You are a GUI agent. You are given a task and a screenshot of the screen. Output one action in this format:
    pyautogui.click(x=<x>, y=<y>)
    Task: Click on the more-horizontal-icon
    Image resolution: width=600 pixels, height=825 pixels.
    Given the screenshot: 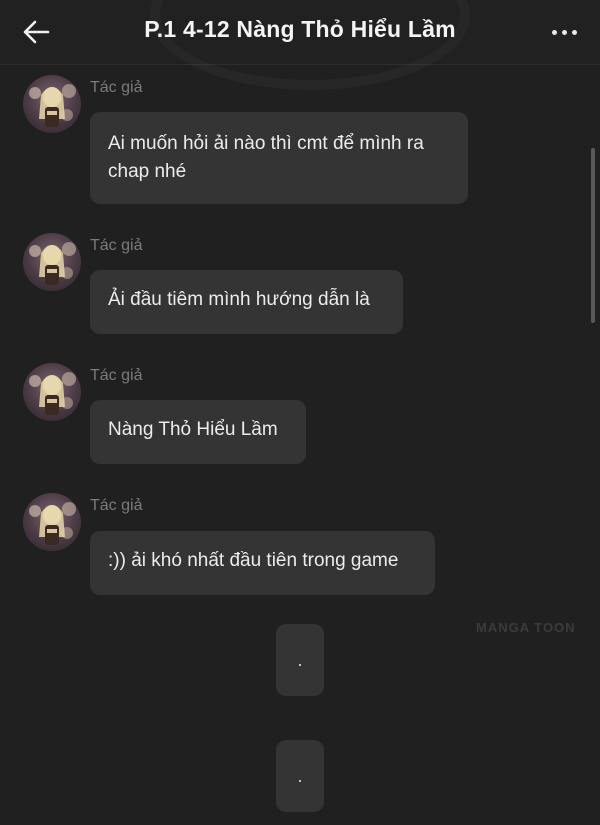 What is the action you would take?
    pyautogui.click(x=554, y=32)
    